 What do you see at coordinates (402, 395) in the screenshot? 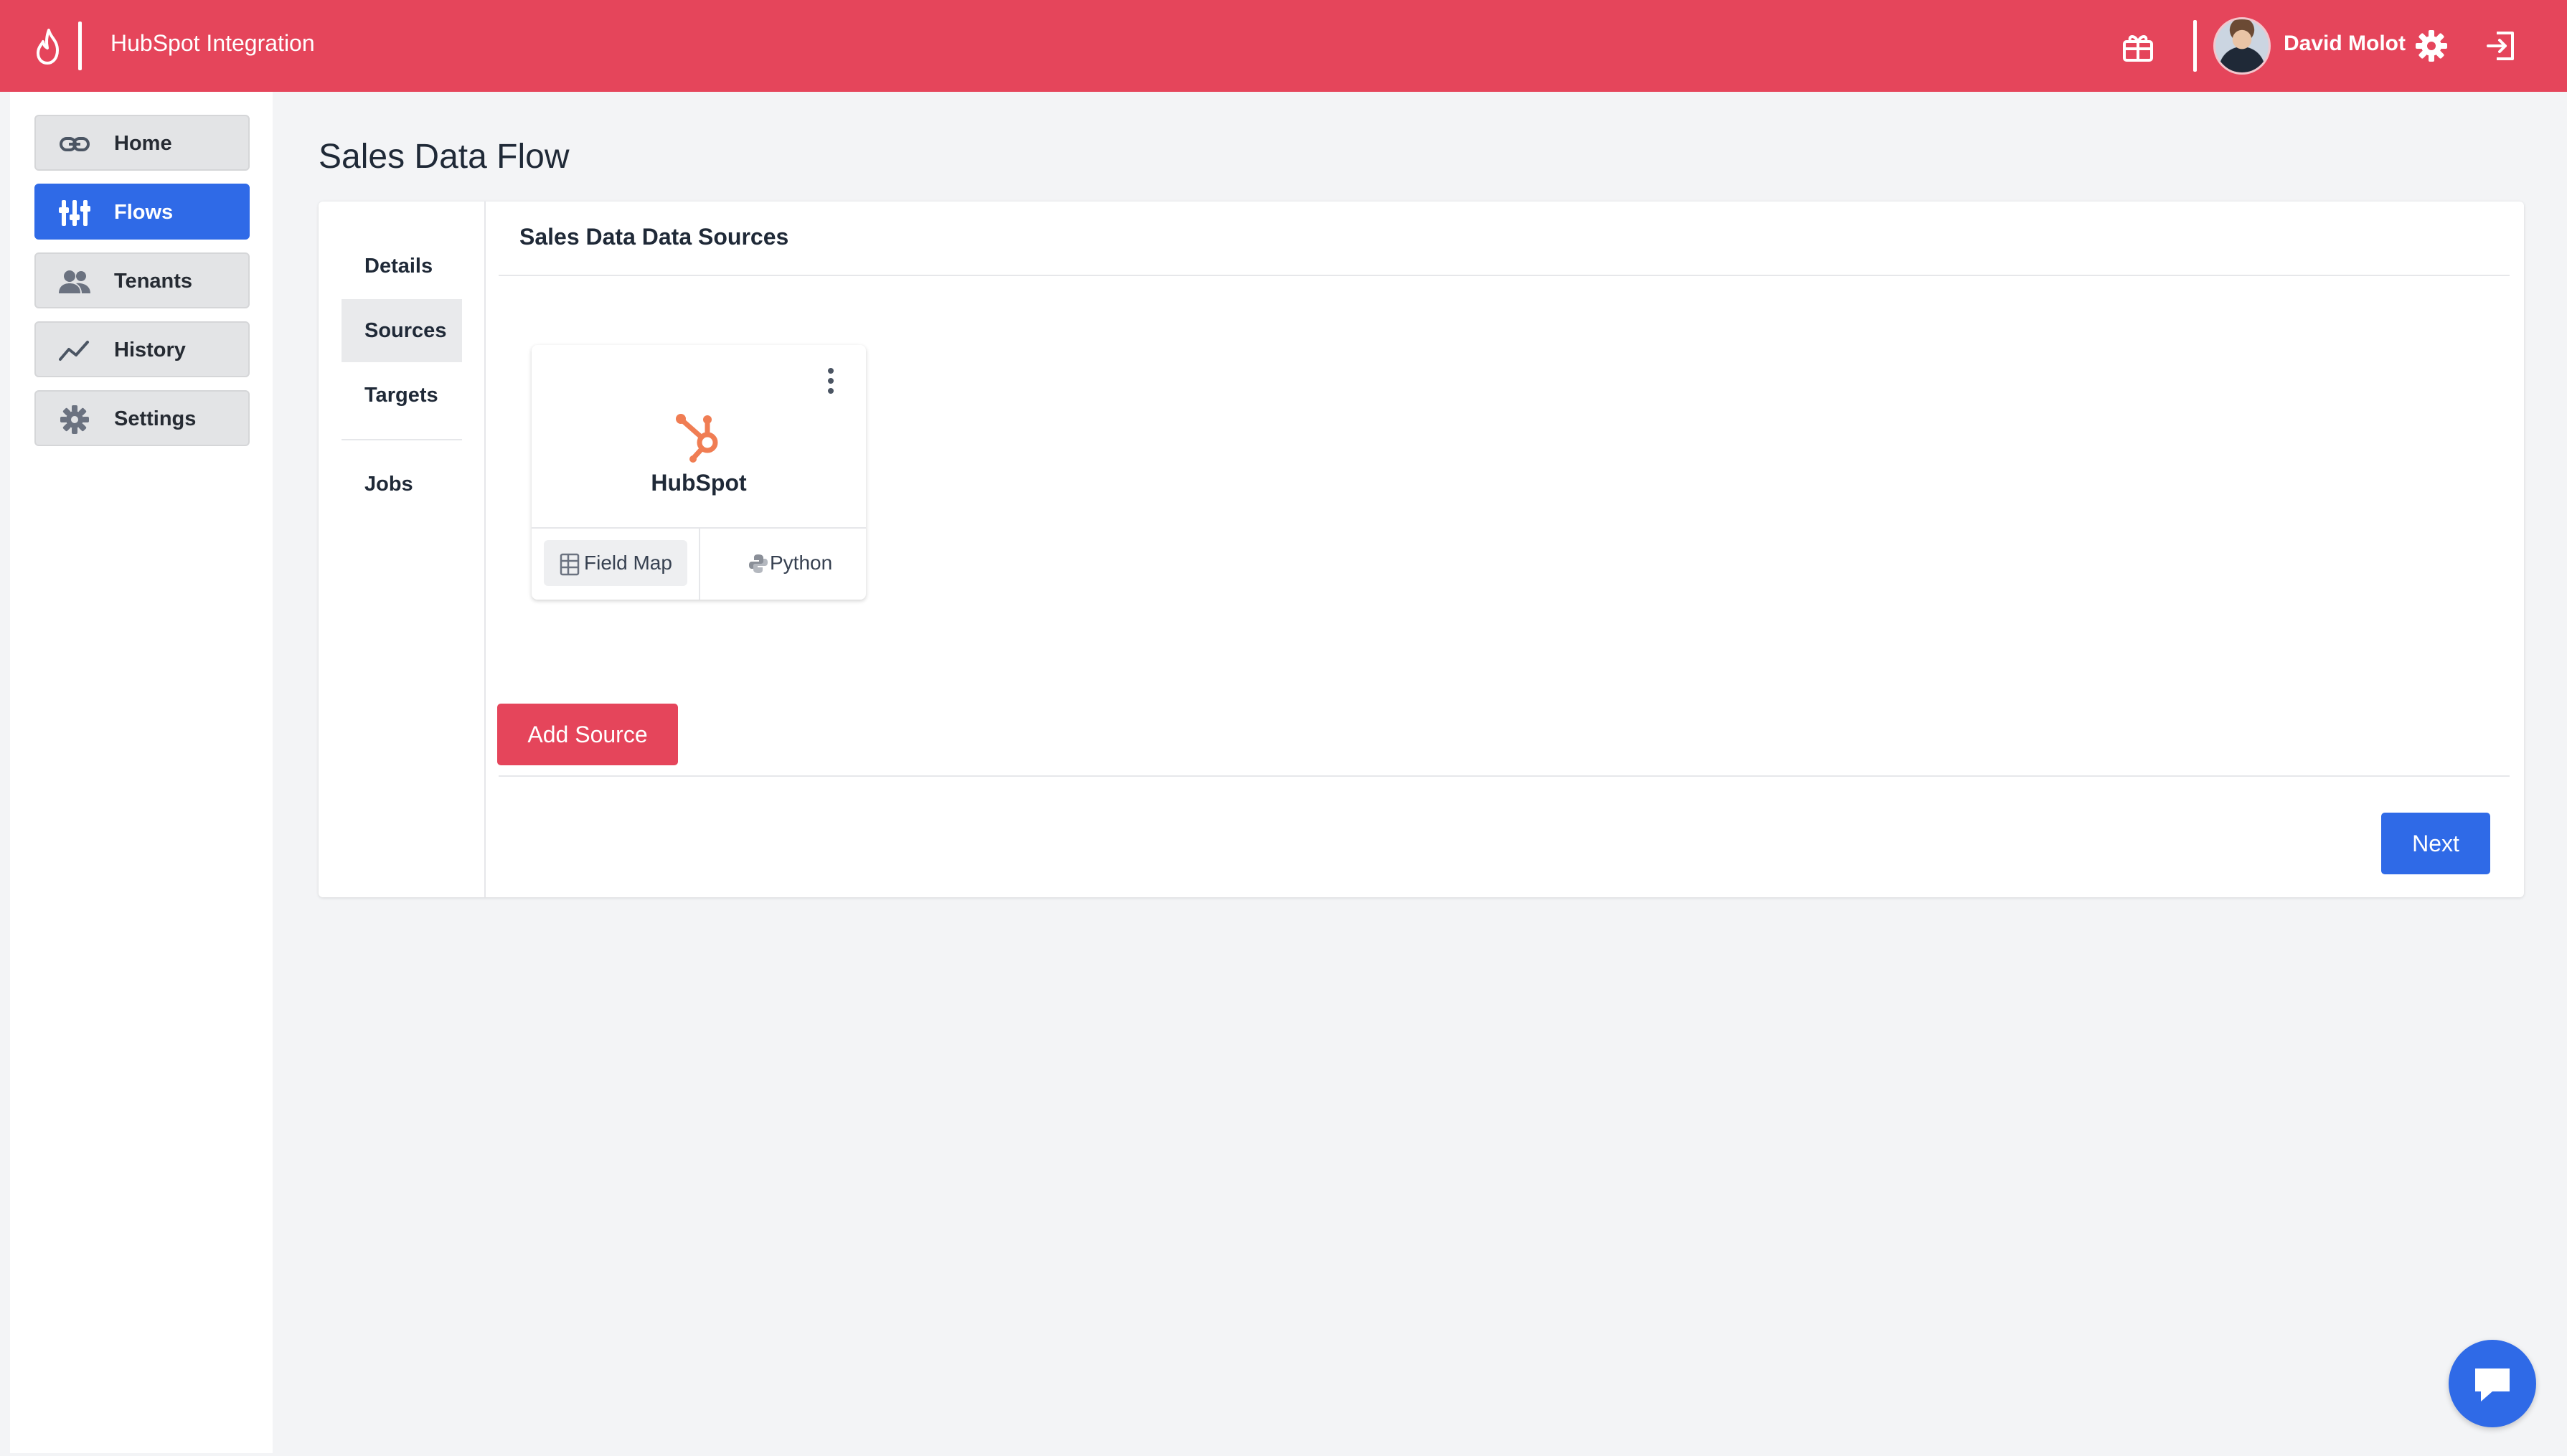
I see `tab-targets: Targets` at bounding box center [402, 395].